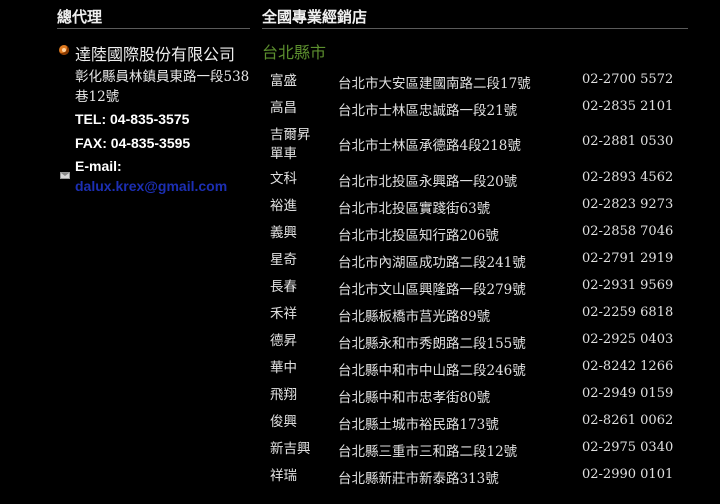 The width and height of the screenshot is (720, 504). Describe the element at coordinates (132, 119) in the screenshot. I see `company-tel: TEL: 04-835-3575` at that location.